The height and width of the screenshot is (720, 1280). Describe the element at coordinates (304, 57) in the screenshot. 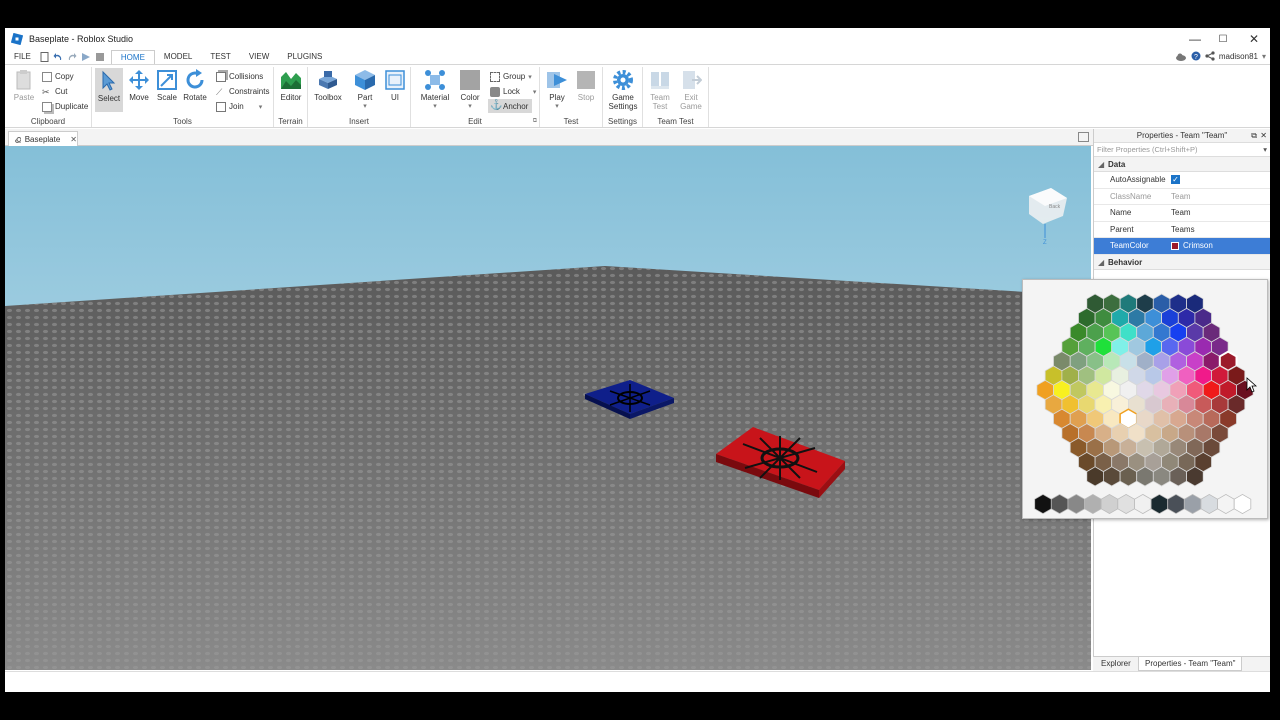

I see `tab-plugins: PLUGINS` at that location.